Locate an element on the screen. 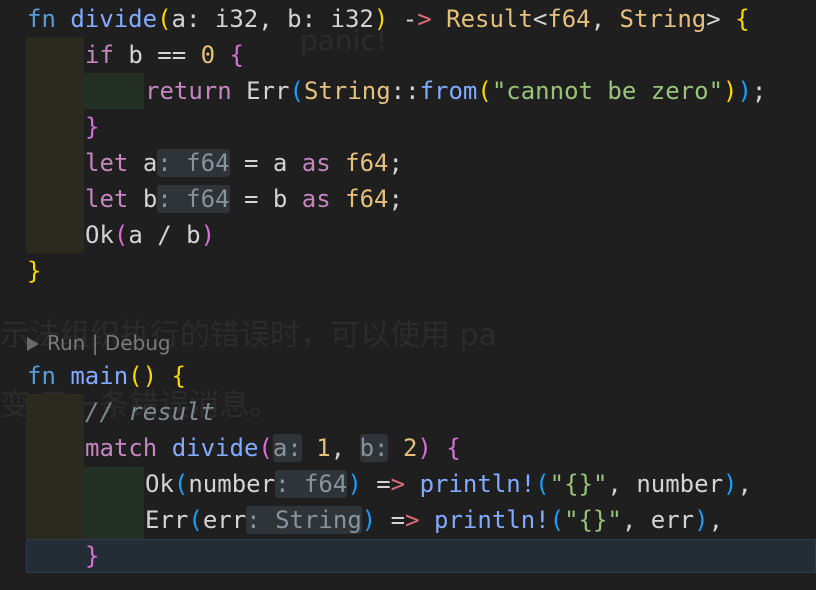 The height and width of the screenshot is (590, 816). code-line-13: Err(err: String) => println!("{}", err), is located at coordinates (434, 520).